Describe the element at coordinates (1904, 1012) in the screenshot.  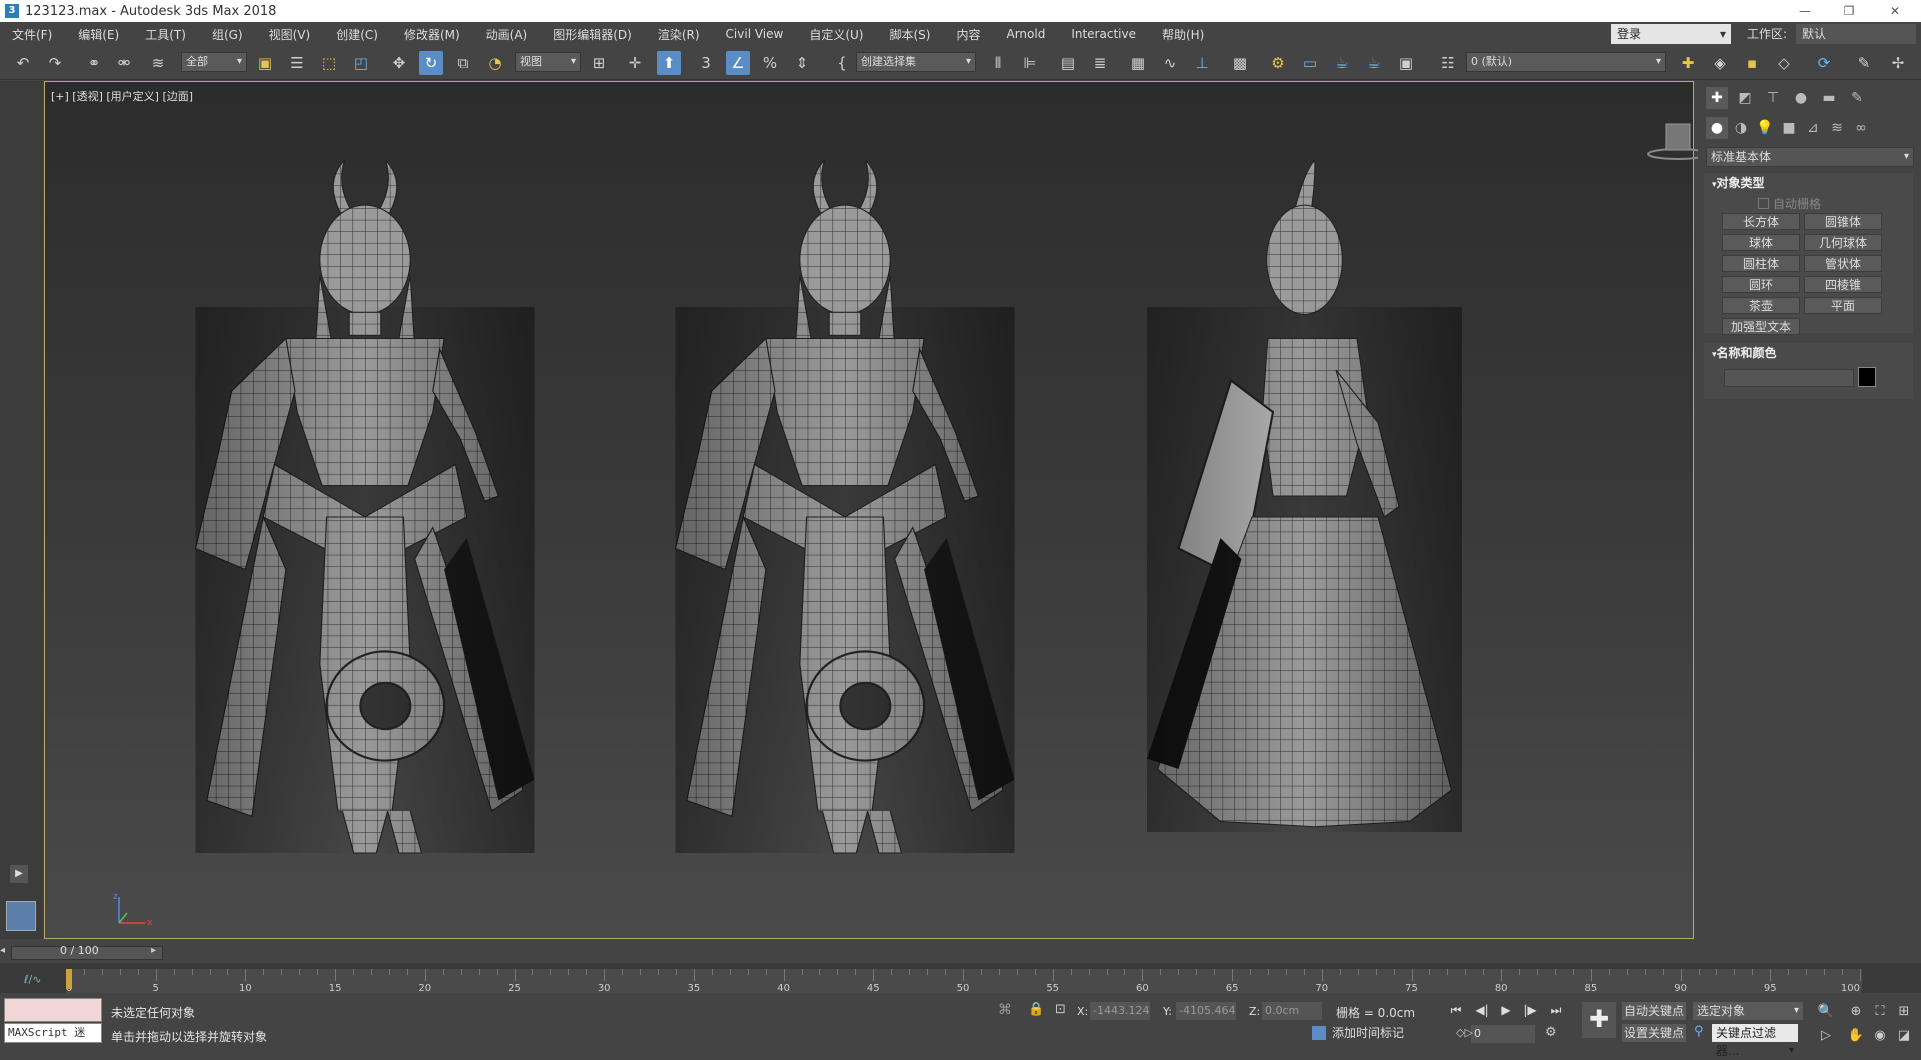
I see `zoom-extents-all-icon: ⊞` at that location.